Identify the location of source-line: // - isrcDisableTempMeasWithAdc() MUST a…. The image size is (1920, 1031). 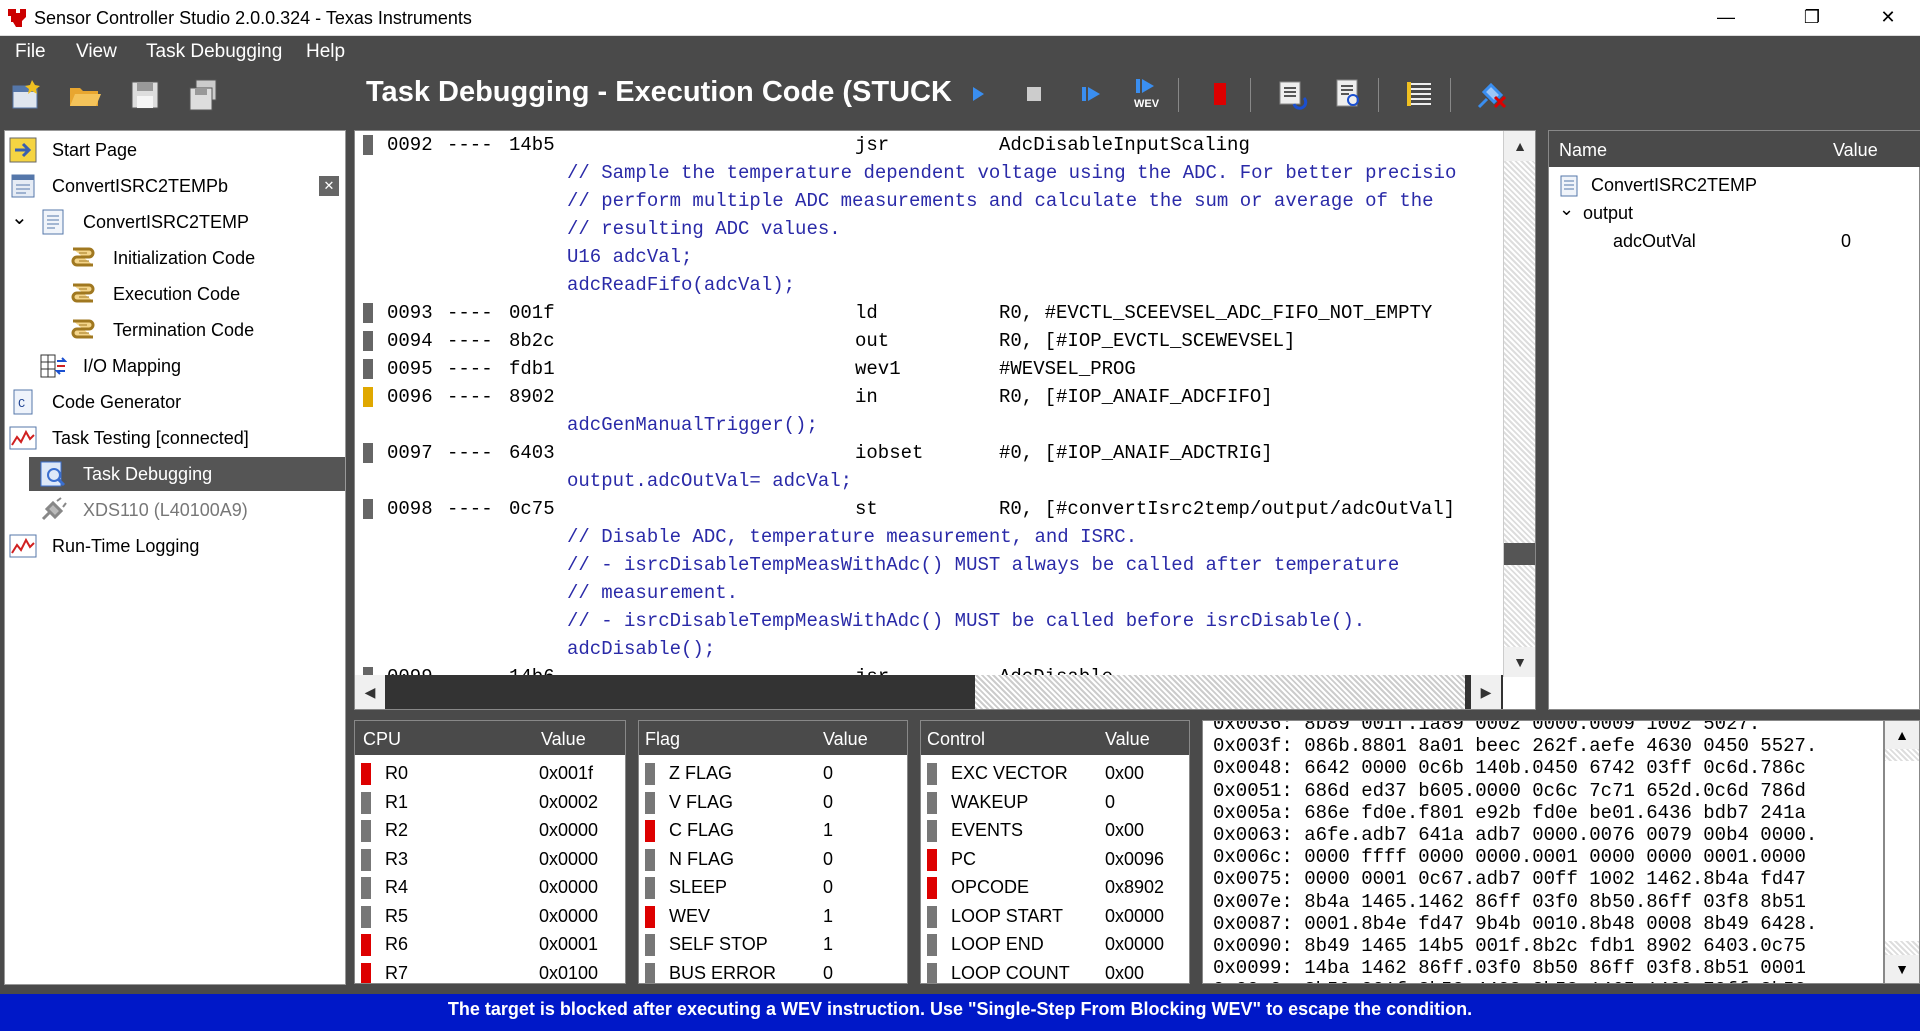
(929, 565).